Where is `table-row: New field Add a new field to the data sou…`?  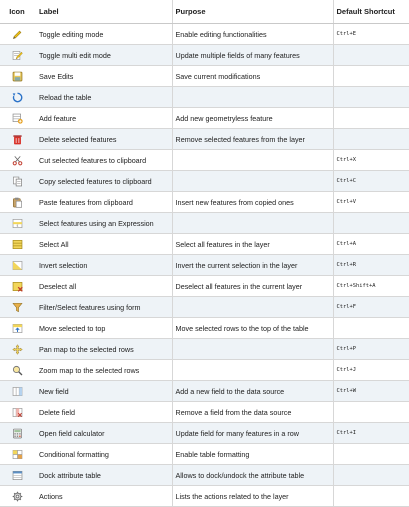 table-row: New field Add a new field to the data sou… is located at coordinates (204, 391).